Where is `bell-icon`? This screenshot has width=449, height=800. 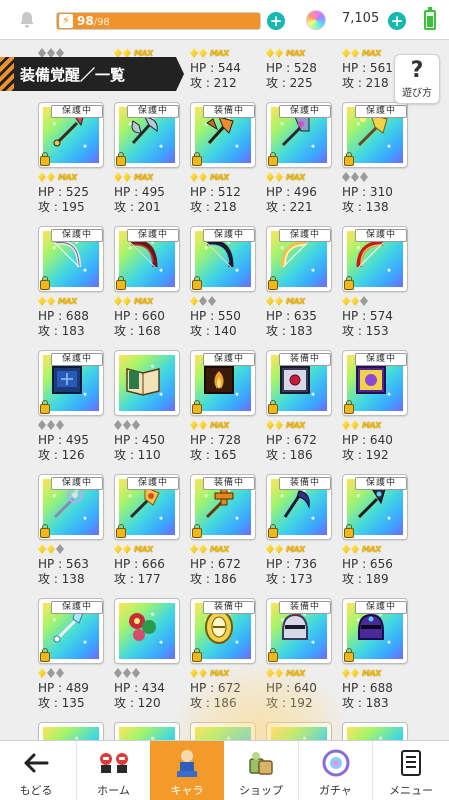
bell-icon is located at coordinates (27, 20).